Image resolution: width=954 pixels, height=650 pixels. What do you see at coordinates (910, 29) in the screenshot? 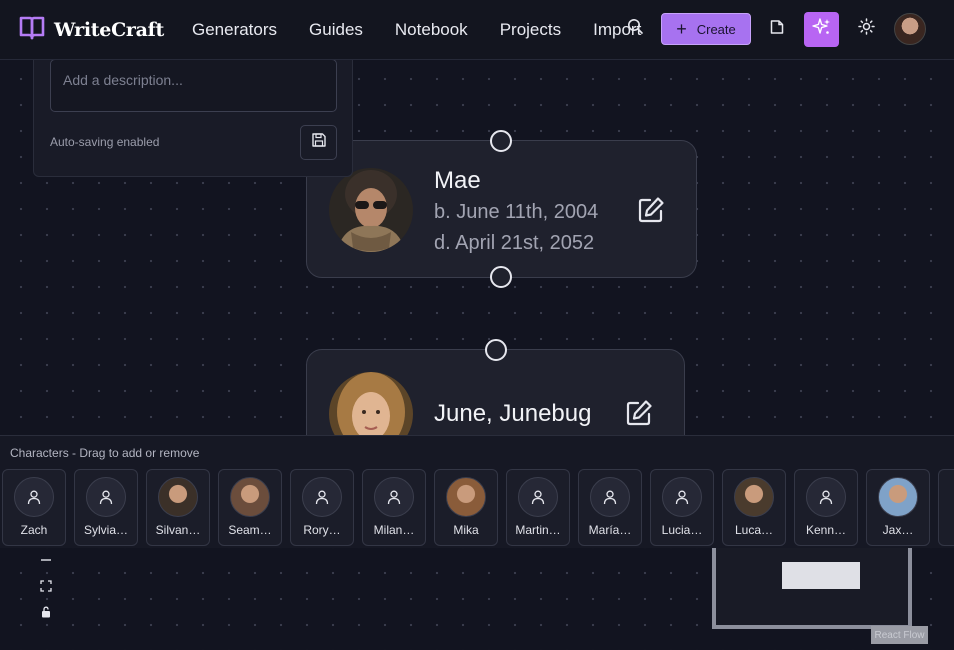
I see `user-avatar` at bounding box center [910, 29].